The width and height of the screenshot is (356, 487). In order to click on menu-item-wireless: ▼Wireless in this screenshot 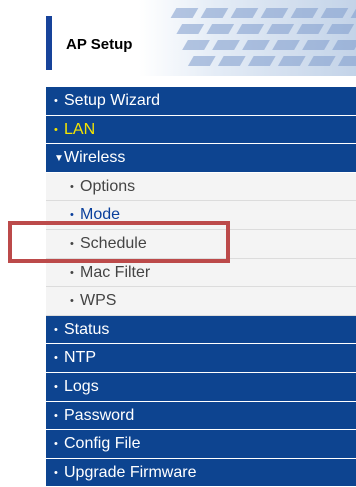, I will do `click(201, 158)`.